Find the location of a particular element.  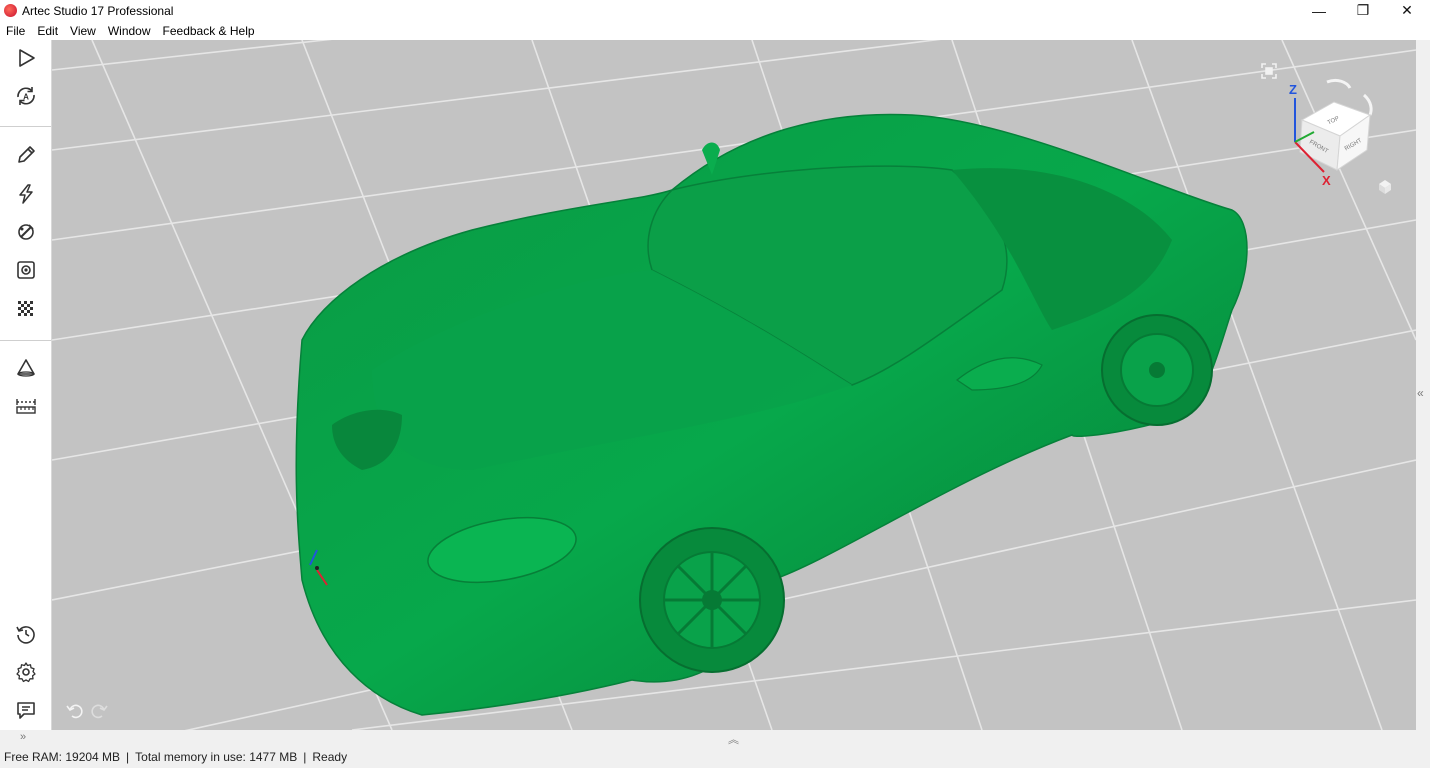

history-button is located at coordinates (25, 634).